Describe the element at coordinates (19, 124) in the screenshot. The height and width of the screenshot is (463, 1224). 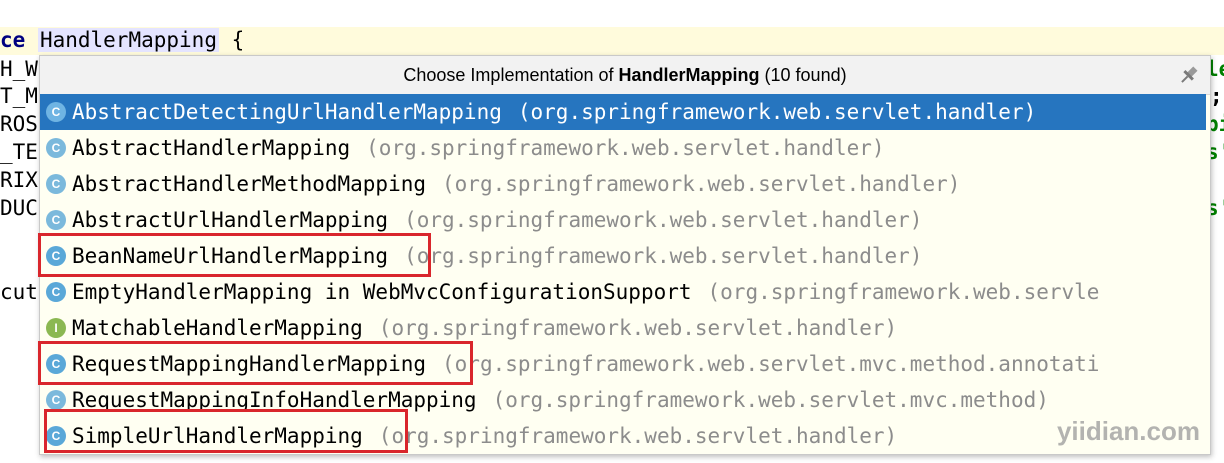
I see `code-fragment-left: ROS` at that location.